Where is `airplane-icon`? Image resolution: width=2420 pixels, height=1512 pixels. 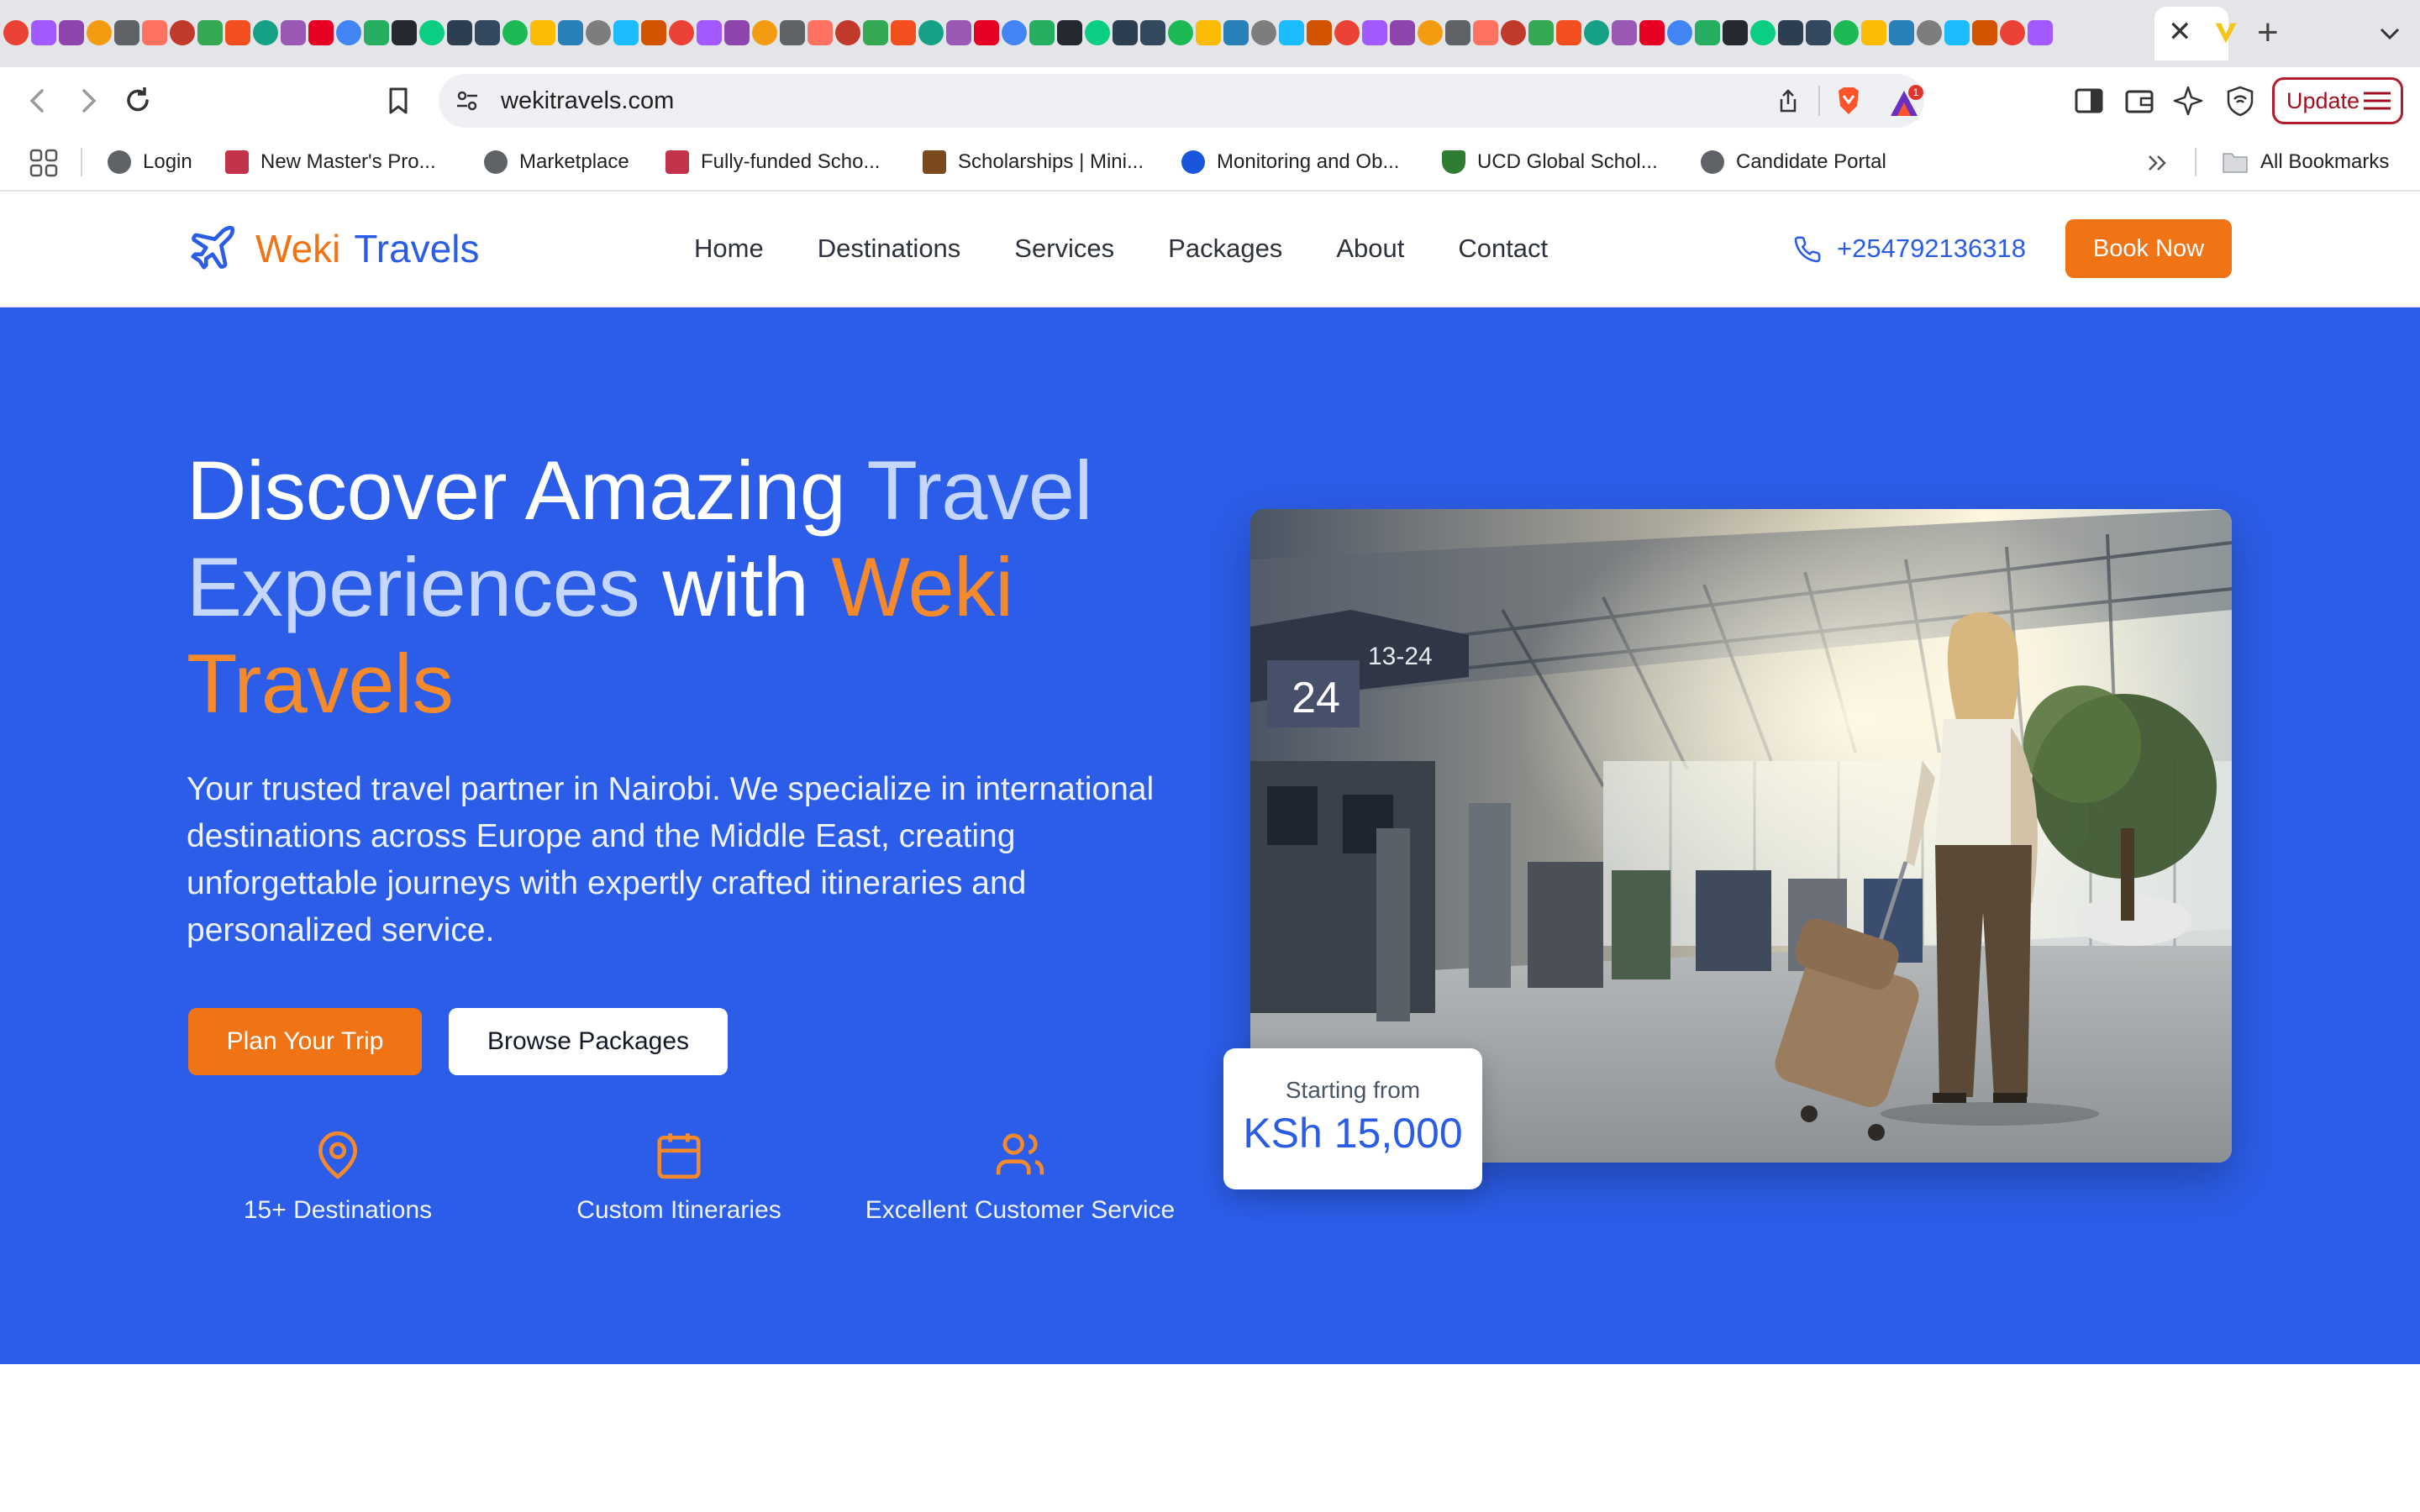
airplane-icon is located at coordinates (213, 248).